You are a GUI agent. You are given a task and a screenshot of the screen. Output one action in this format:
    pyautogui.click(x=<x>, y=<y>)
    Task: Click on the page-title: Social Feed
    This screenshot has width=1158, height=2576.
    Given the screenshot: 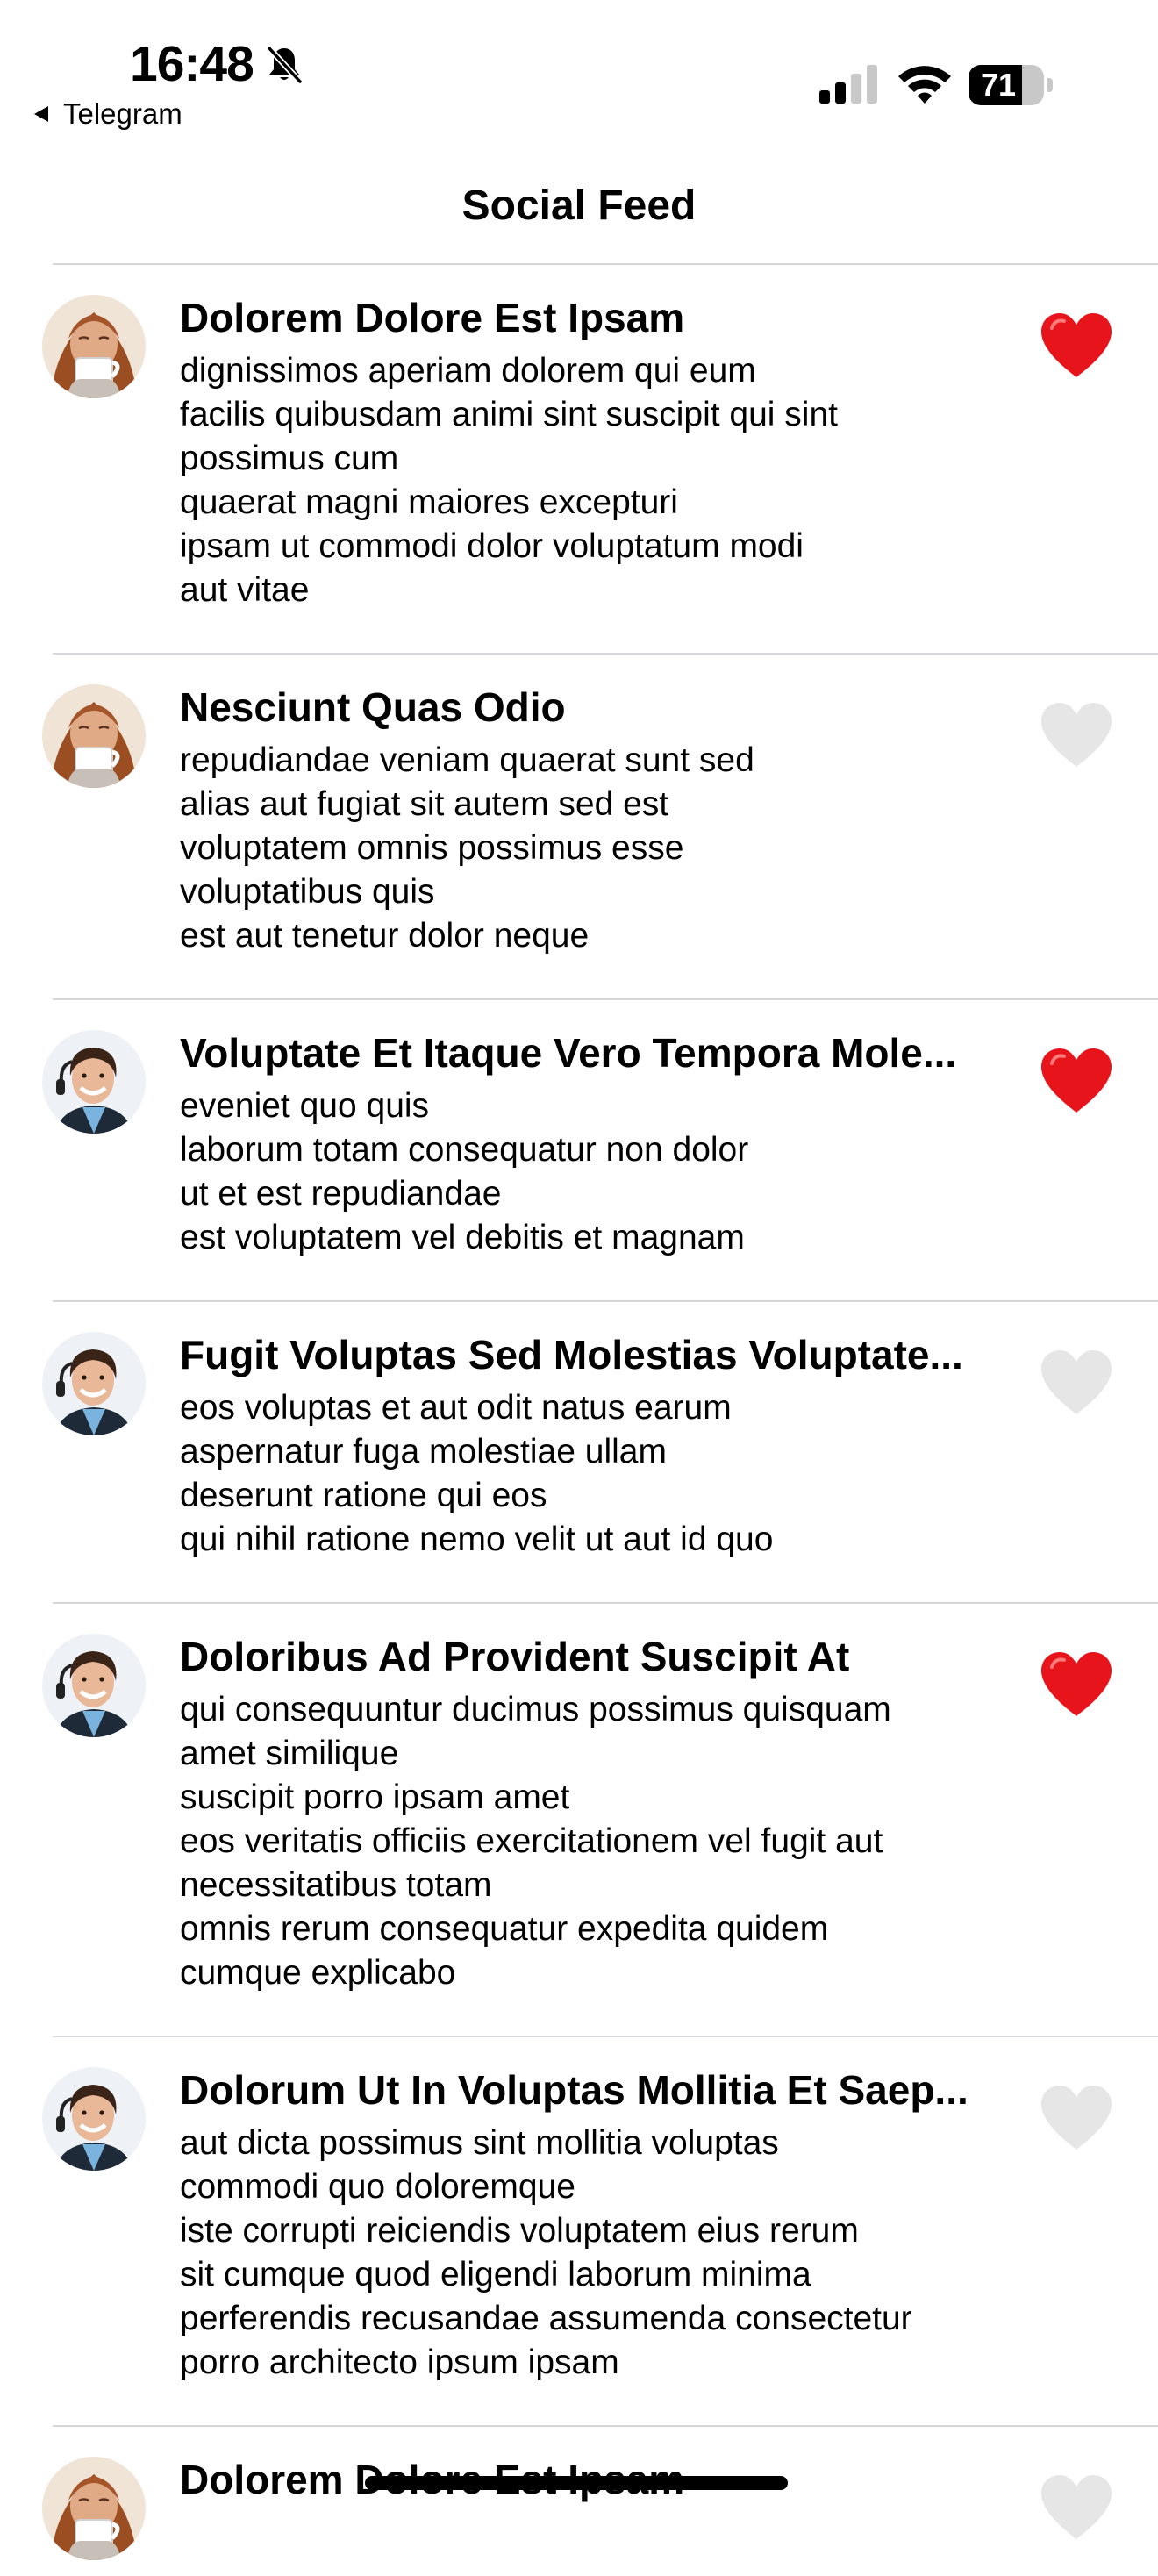 What is the action you would take?
    pyautogui.click(x=579, y=205)
    